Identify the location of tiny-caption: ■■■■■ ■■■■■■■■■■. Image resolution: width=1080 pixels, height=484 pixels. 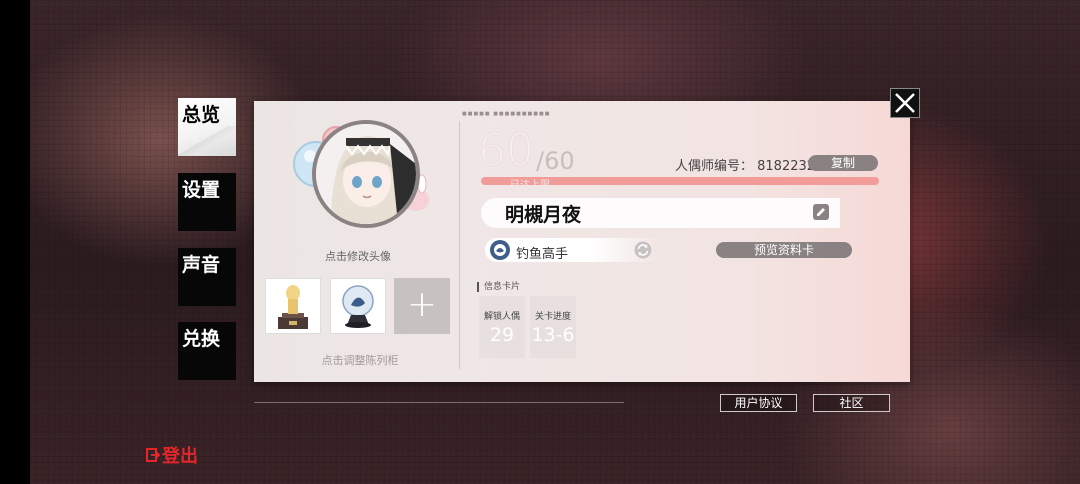
(506, 114).